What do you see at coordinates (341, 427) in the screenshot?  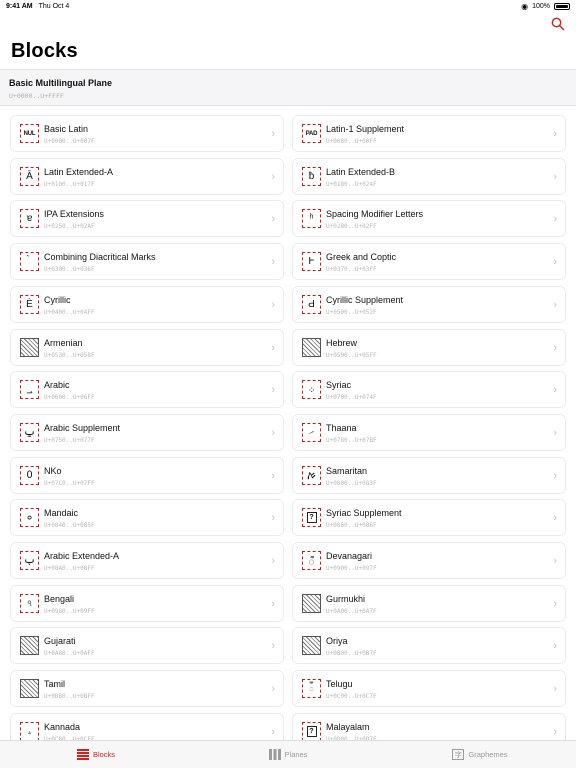 I see `block-name: Thaana` at bounding box center [341, 427].